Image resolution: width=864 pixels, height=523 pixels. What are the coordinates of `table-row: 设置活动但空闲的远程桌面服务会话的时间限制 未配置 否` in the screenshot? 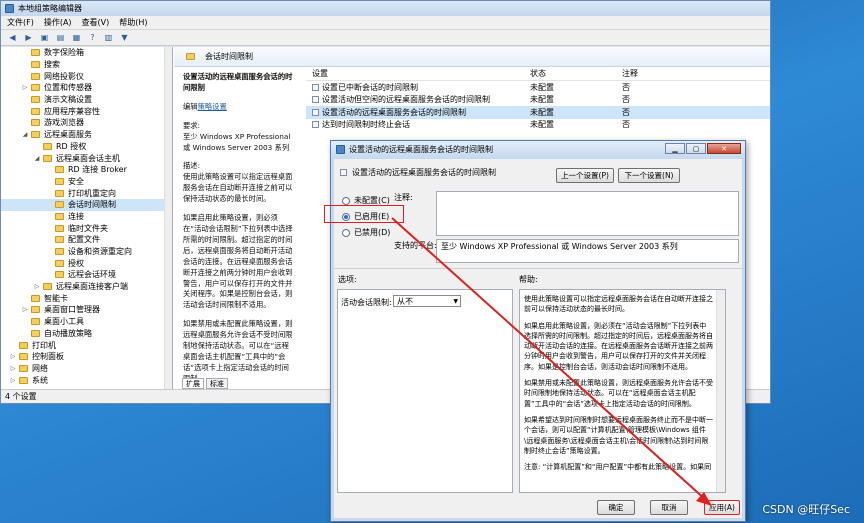 It's located at (538, 100).